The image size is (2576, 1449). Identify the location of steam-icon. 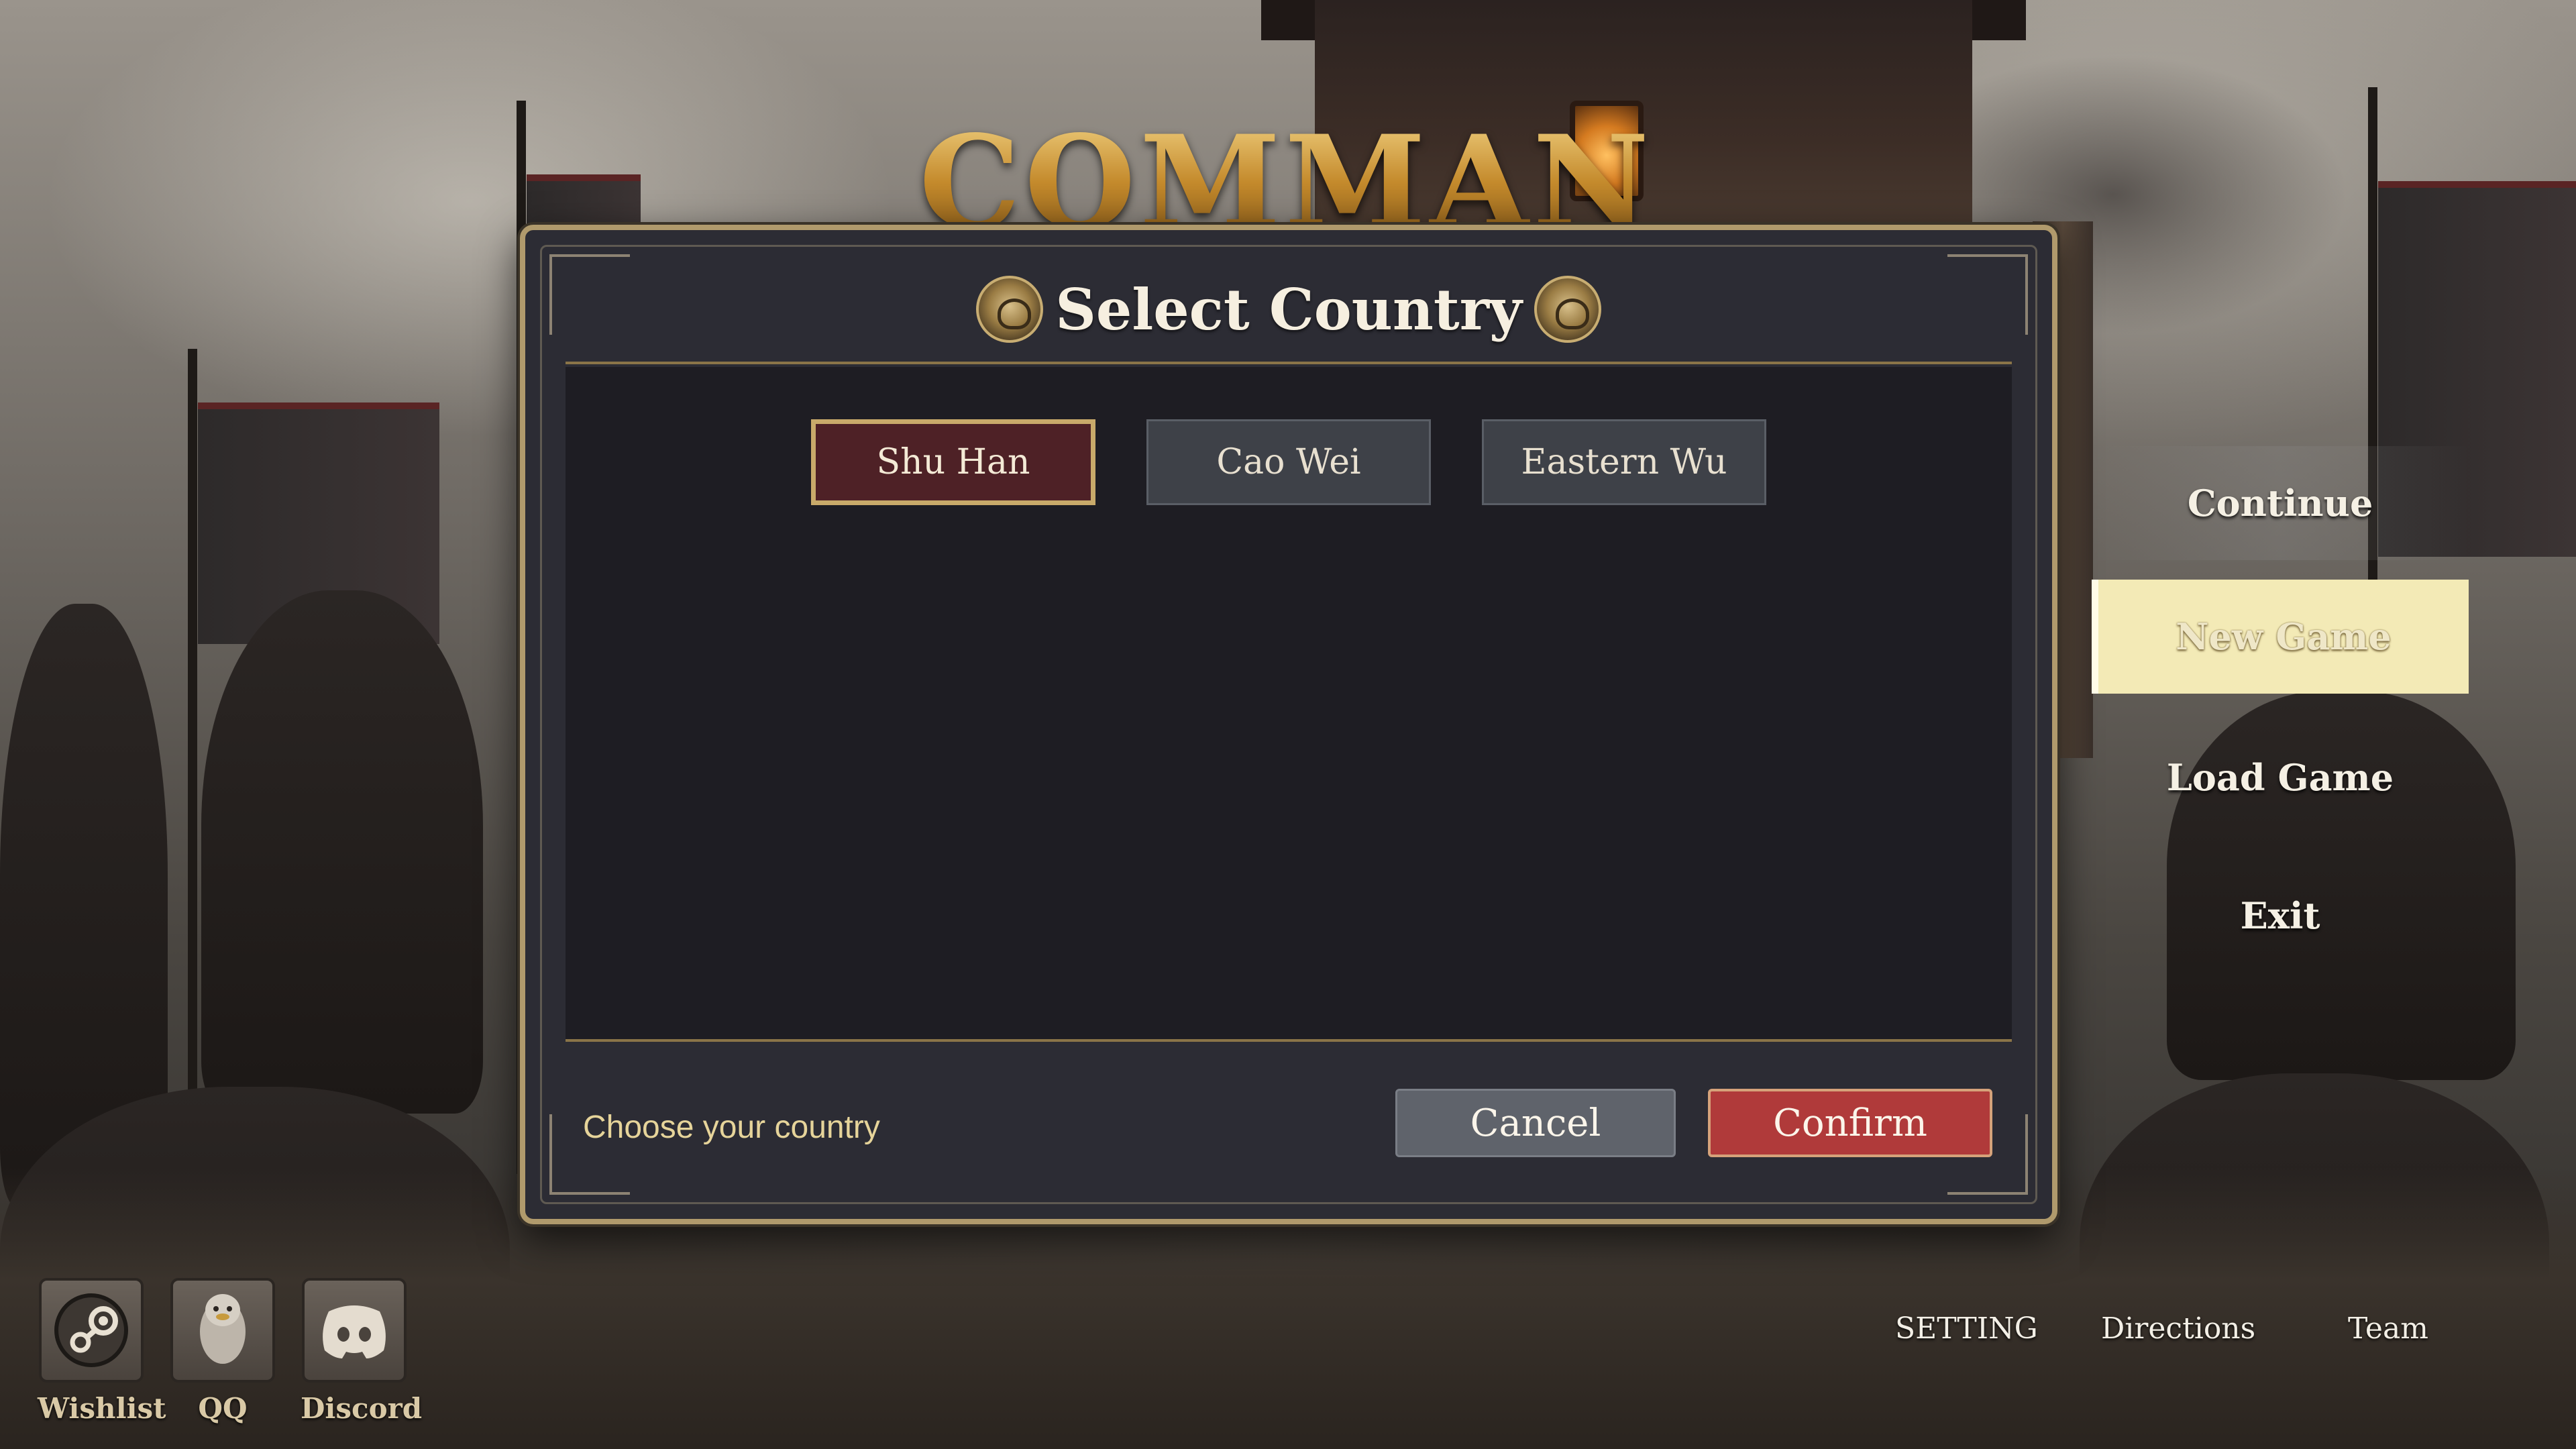
(91, 1330).